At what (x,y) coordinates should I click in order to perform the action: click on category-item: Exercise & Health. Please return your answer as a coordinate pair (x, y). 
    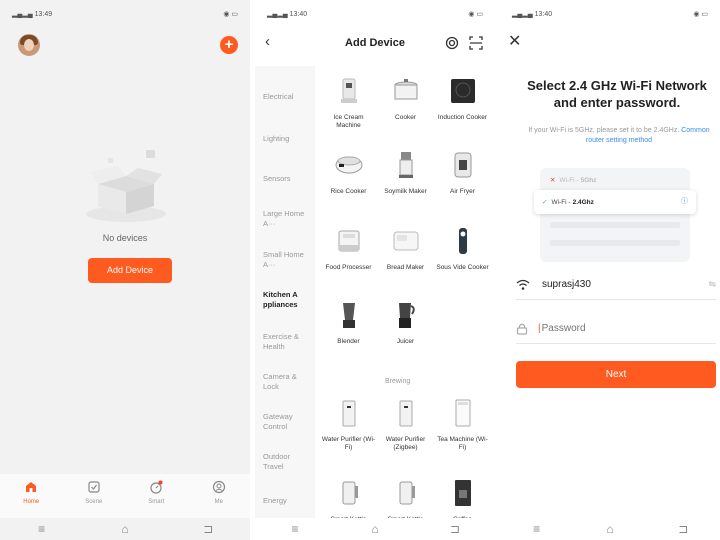
    Looking at the image, I should click on (287, 342).